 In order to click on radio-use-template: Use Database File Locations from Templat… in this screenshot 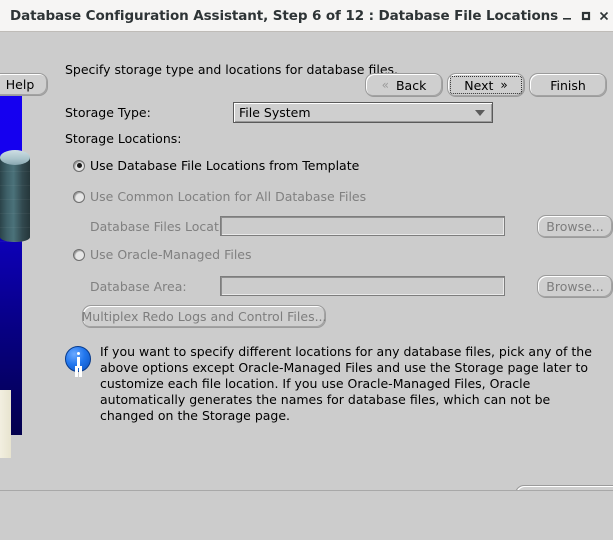, I will do `click(216, 165)`.